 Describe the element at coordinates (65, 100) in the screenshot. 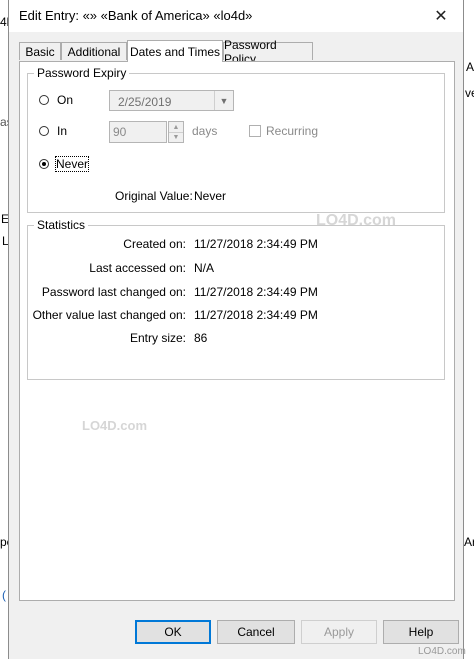

I see `radio-on-label: On` at that location.